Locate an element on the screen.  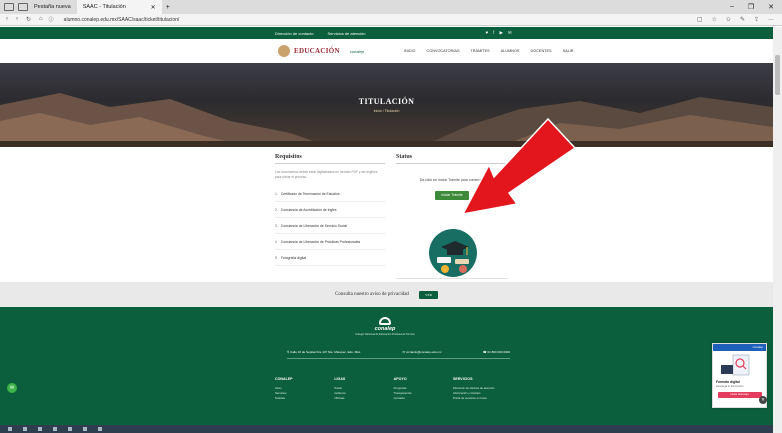
os-taskbar is located at coordinates (386, 429).